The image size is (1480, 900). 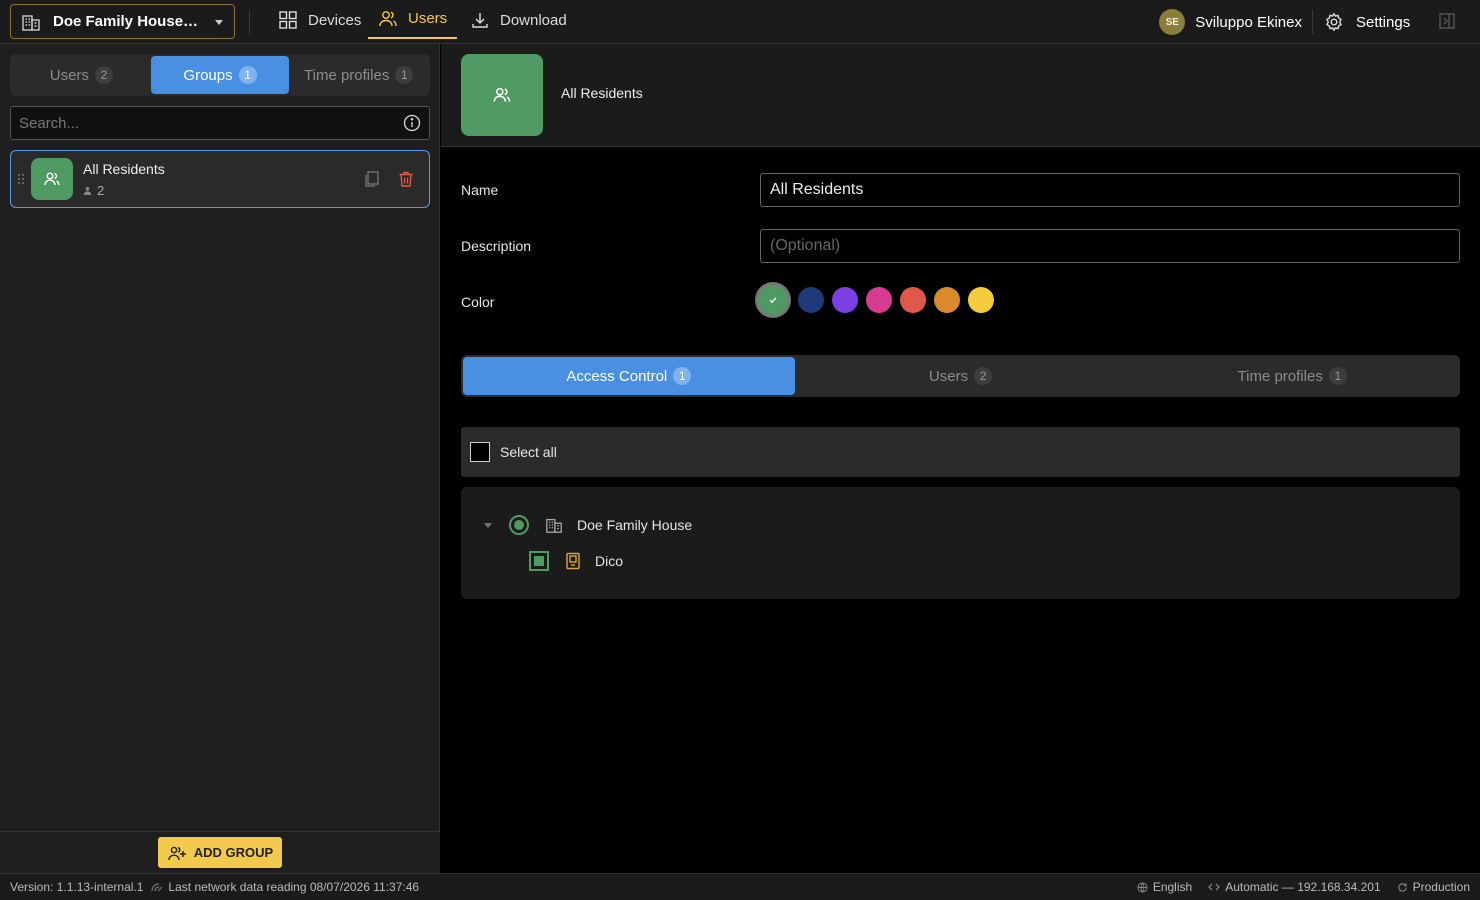 I want to click on caret-down-icon, so click(x=219, y=22).